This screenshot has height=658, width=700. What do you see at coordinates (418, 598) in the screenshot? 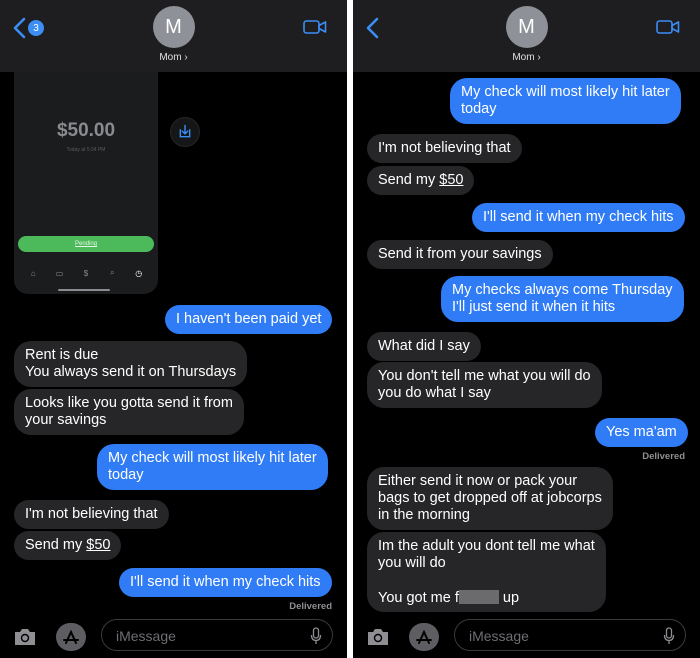
I see `message-text: You got me f` at bounding box center [418, 598].